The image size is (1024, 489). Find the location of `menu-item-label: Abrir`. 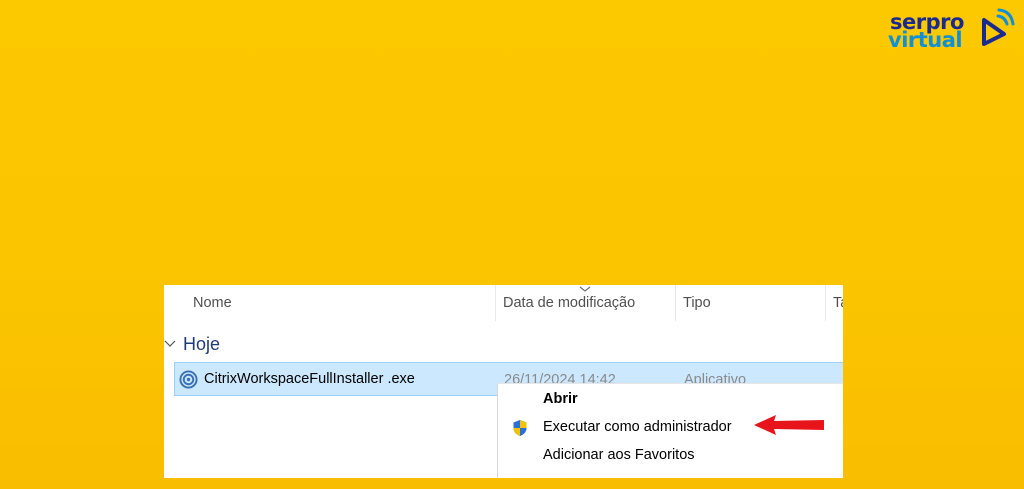

menu-item-label: Abrir is located at coordinates (560, 399).